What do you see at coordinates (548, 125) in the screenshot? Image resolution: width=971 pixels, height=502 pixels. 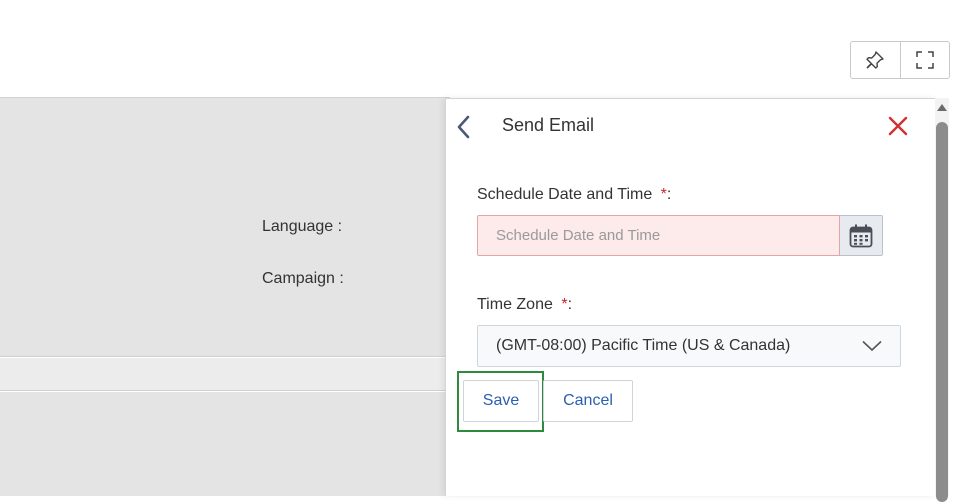 I see `panel-title: Send Email` at bounding box center [548, 125].